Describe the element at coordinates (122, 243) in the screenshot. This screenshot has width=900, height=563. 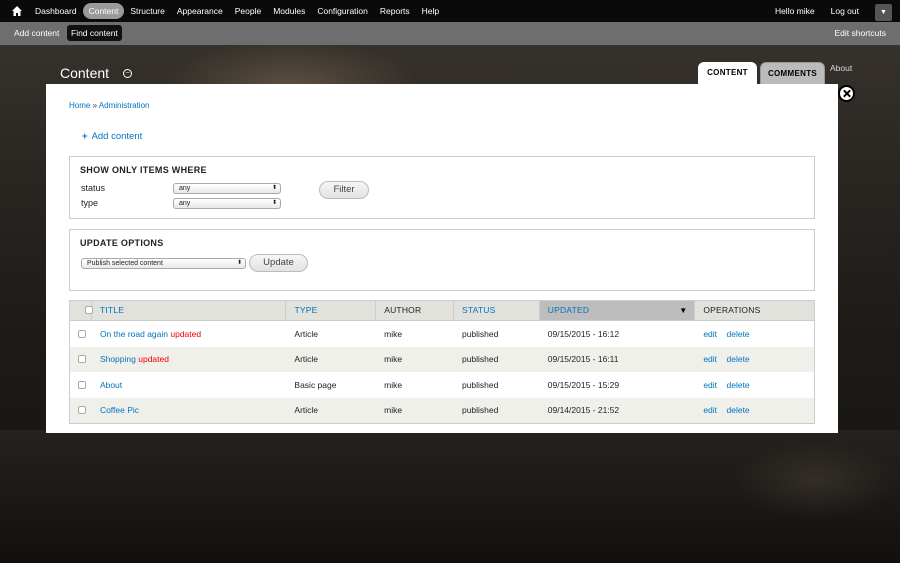
I see `update-legend: UPDATE OPTIONS` at that location.